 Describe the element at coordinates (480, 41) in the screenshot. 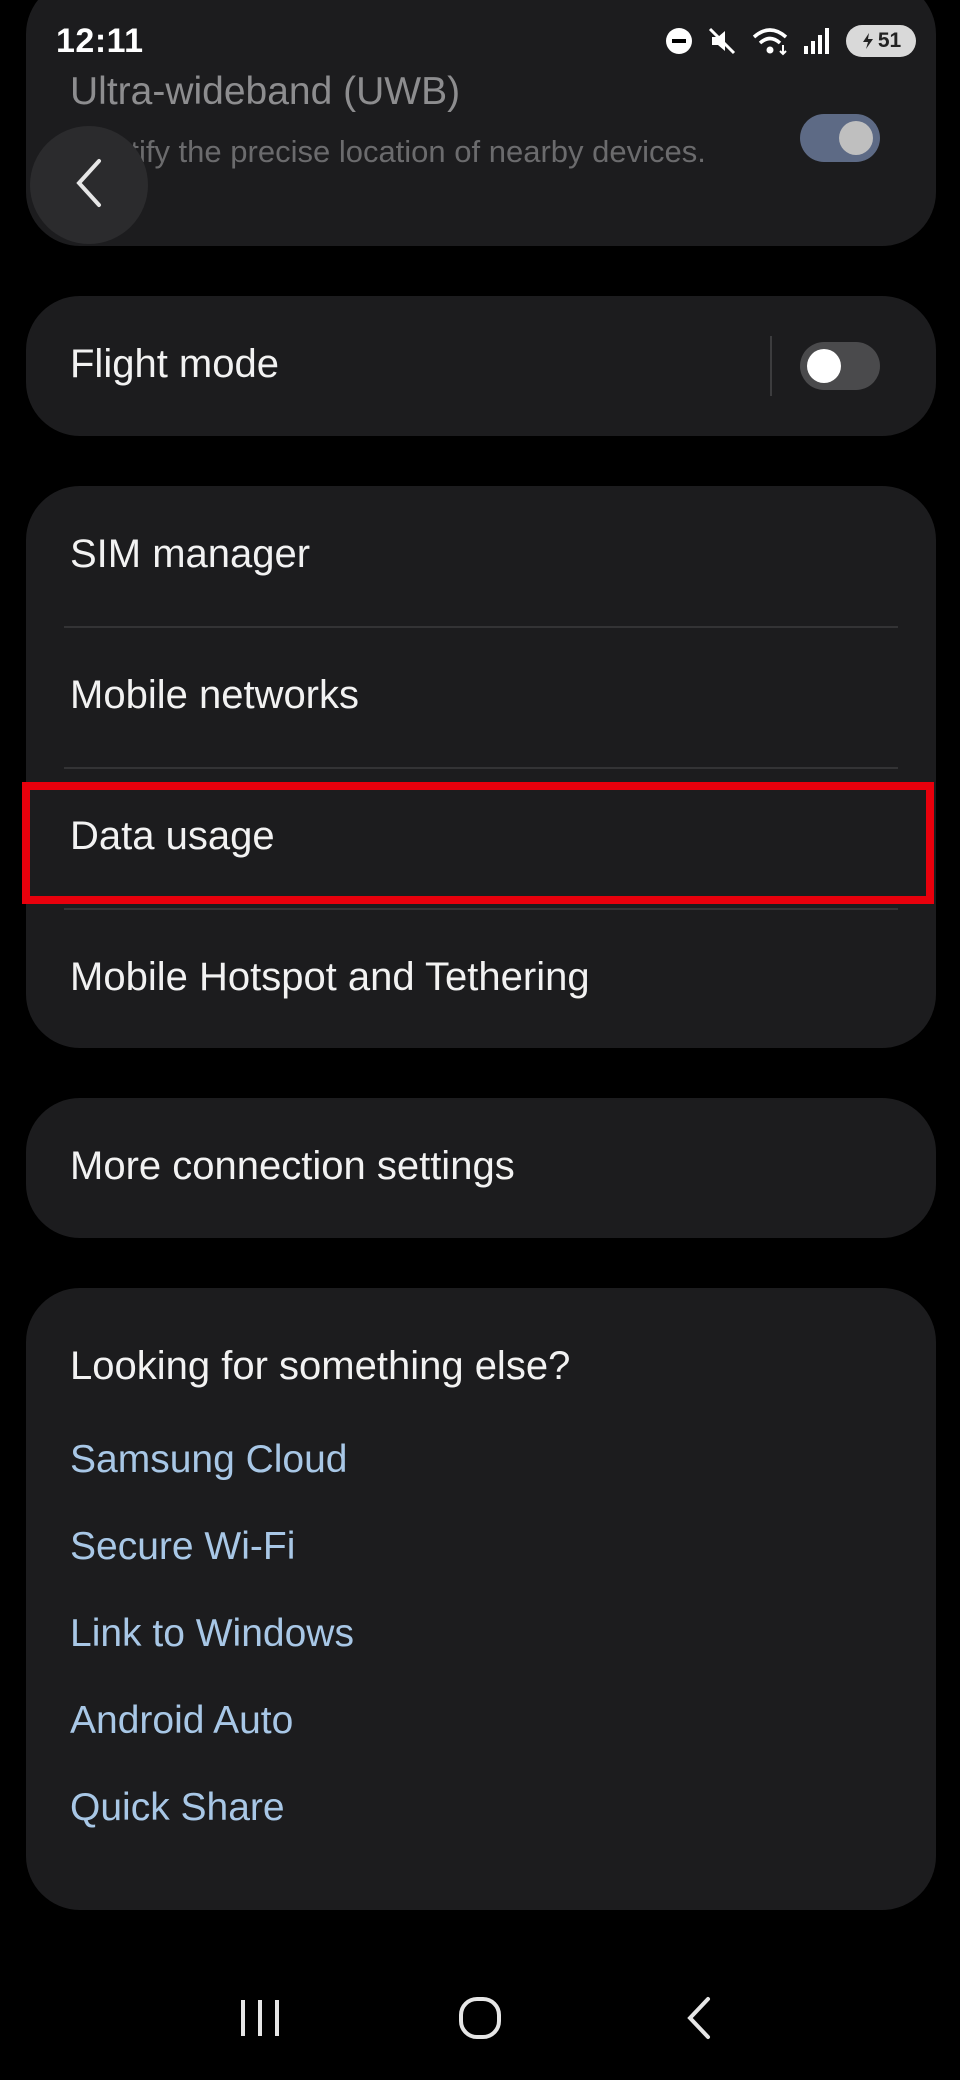

I see `status-bar: 12:11 51` at that location.